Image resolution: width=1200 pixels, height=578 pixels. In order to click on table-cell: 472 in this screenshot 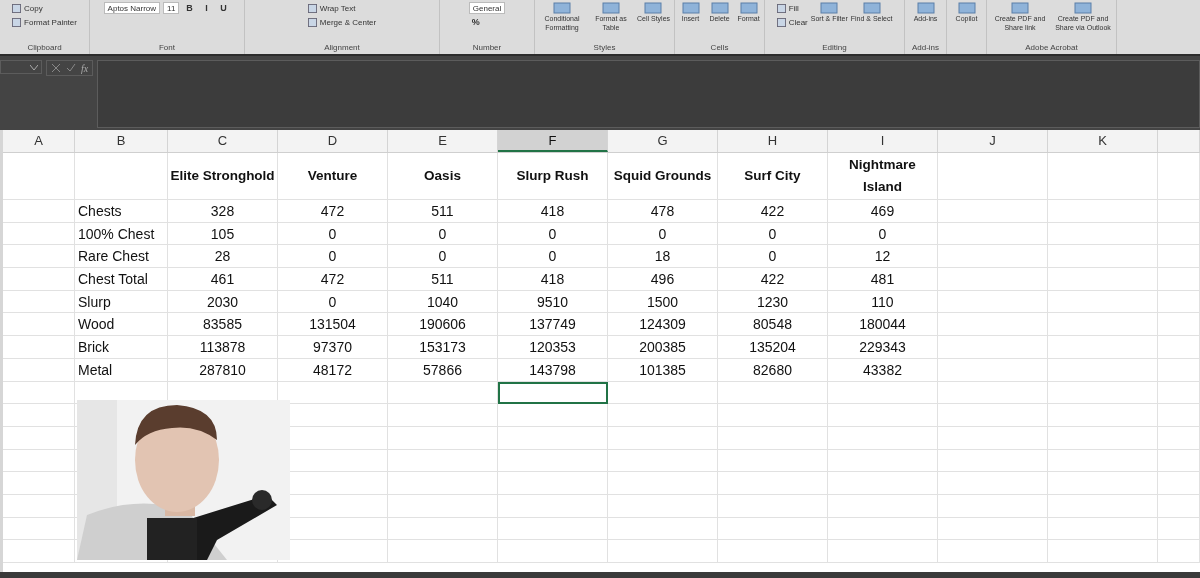, I will do `click(333, 279)`.